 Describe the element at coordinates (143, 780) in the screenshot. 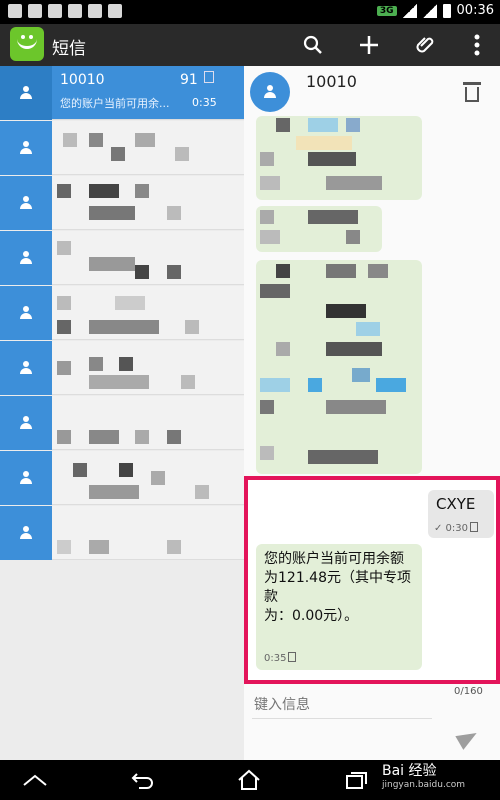

I see `back-icon` at that location.